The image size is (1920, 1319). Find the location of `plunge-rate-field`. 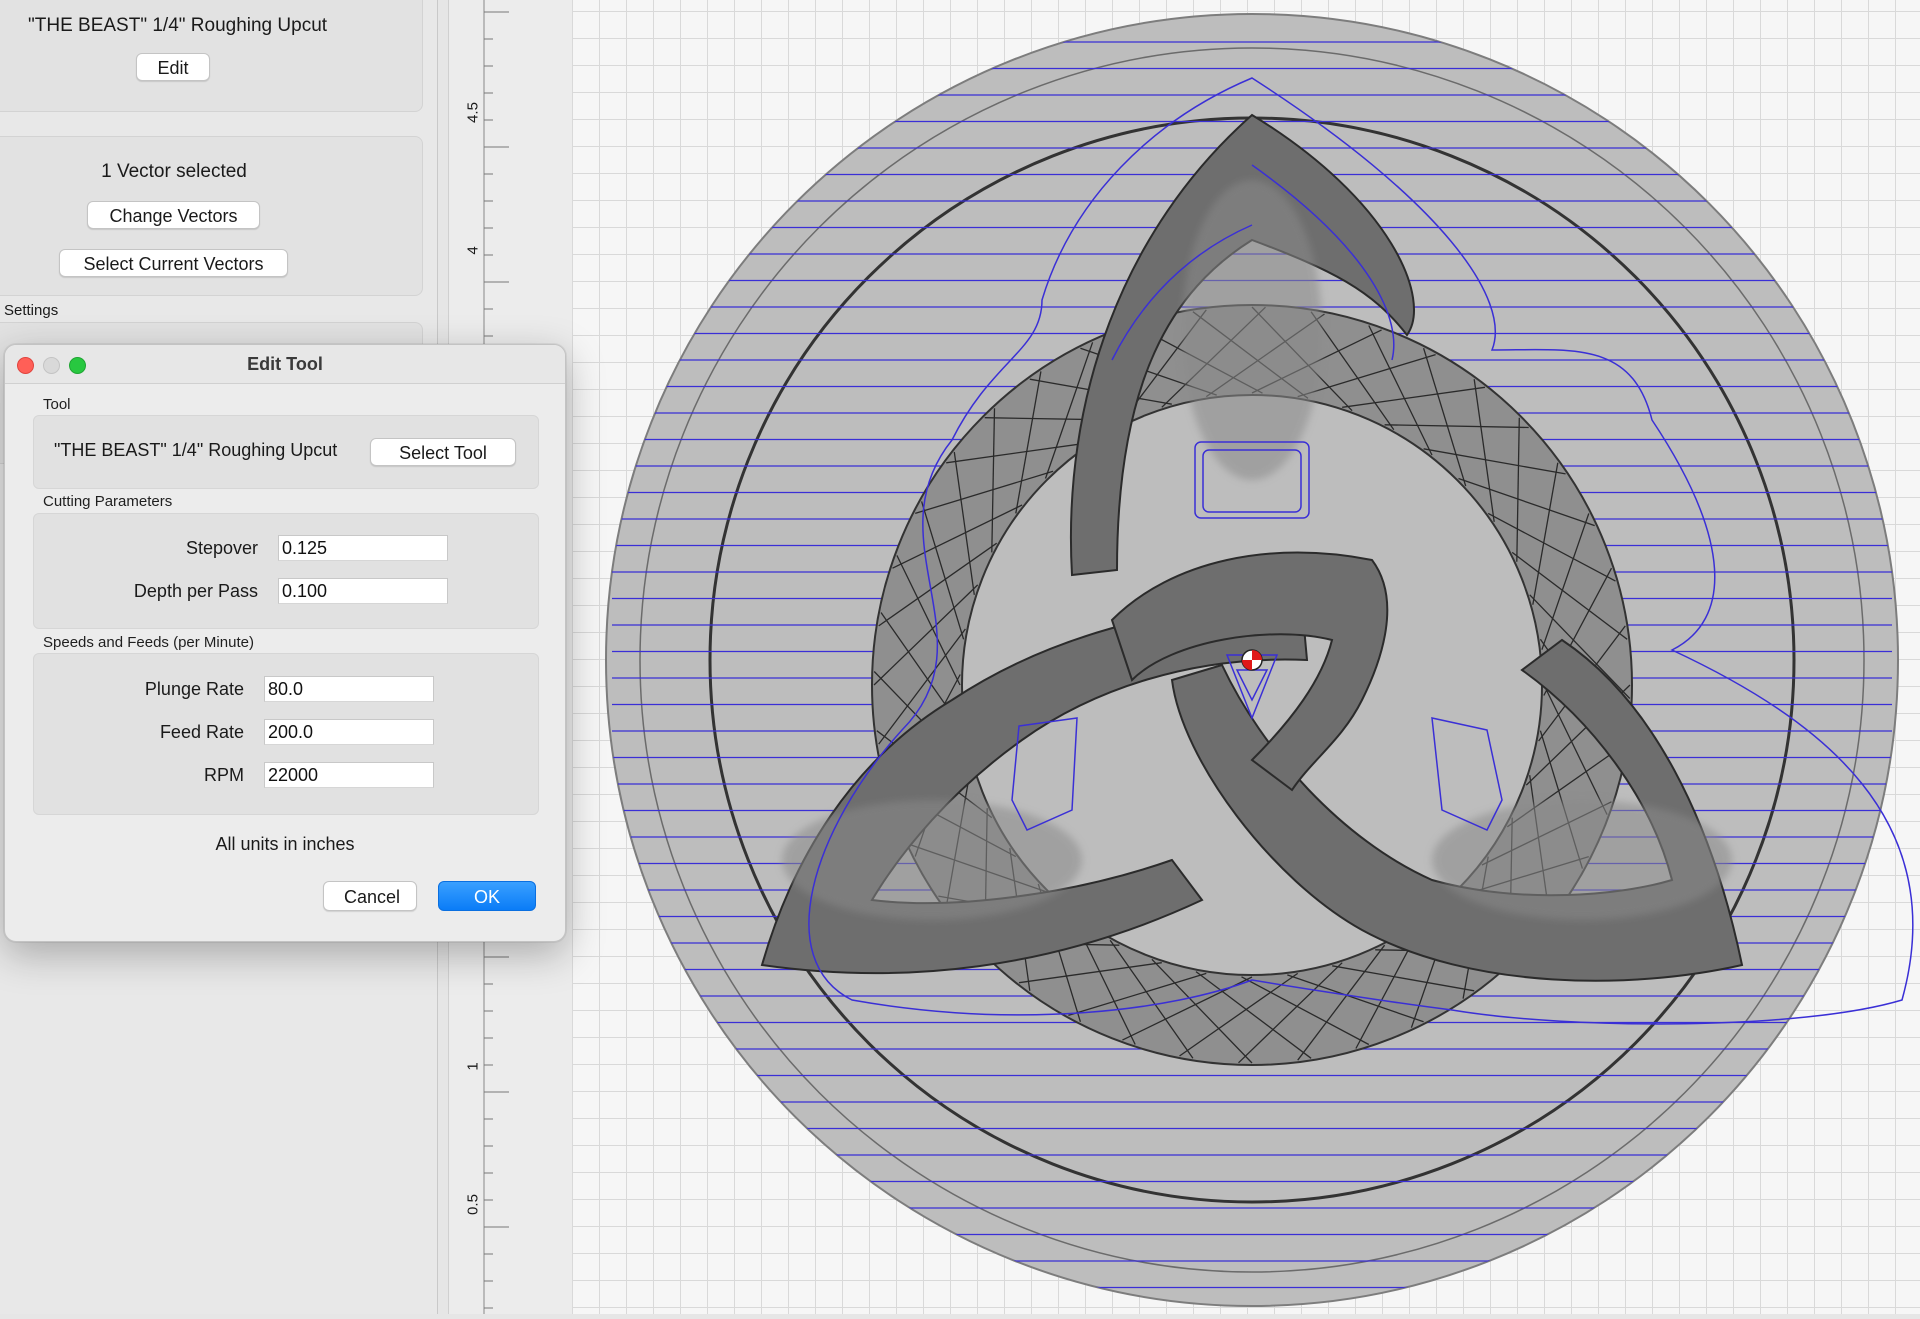

plunge-rate-field is located at coordinates (349, 689).